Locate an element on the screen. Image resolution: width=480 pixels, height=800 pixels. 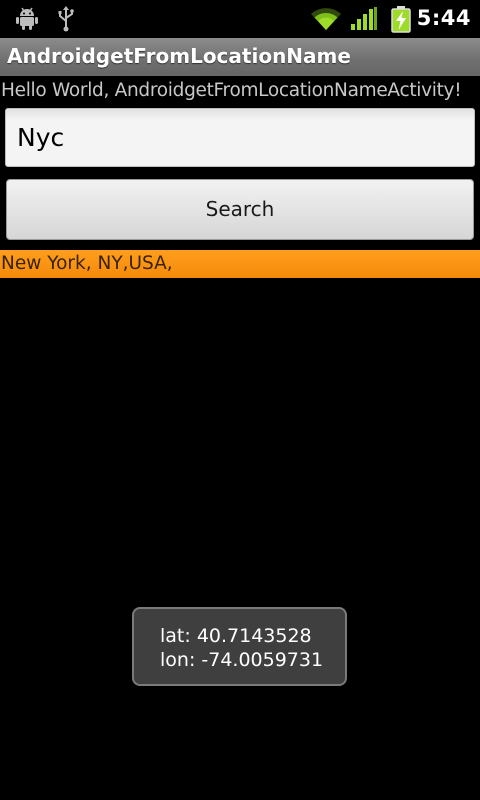
android-debug-icon is located at coordinates (27, 20).